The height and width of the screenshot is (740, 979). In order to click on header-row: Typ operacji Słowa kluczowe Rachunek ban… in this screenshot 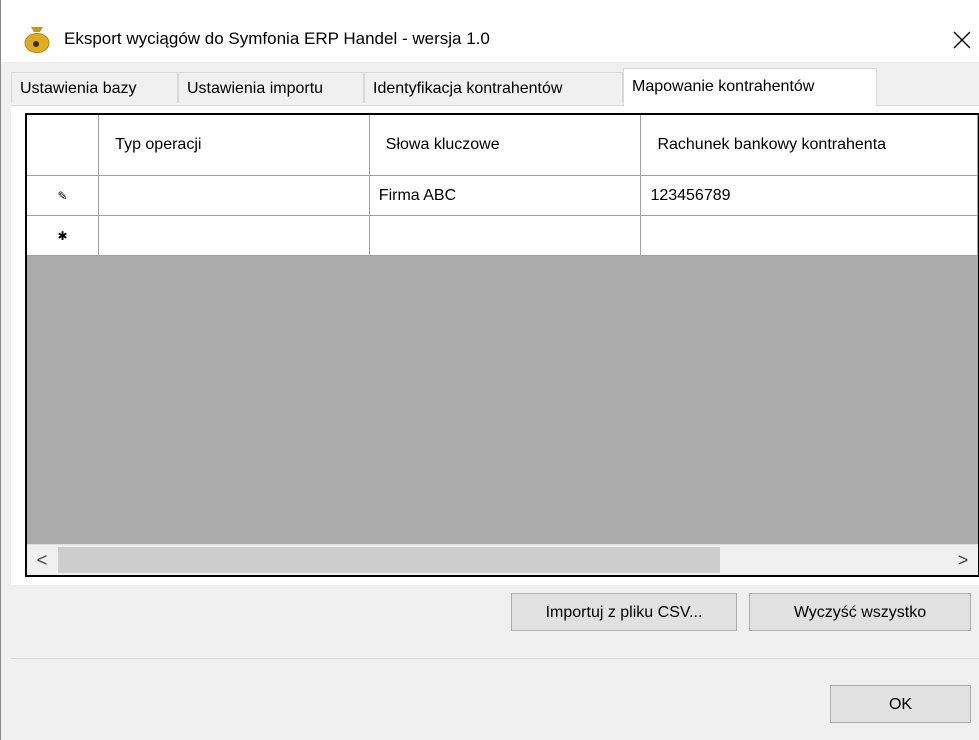, I will do `click(502, 145)`.